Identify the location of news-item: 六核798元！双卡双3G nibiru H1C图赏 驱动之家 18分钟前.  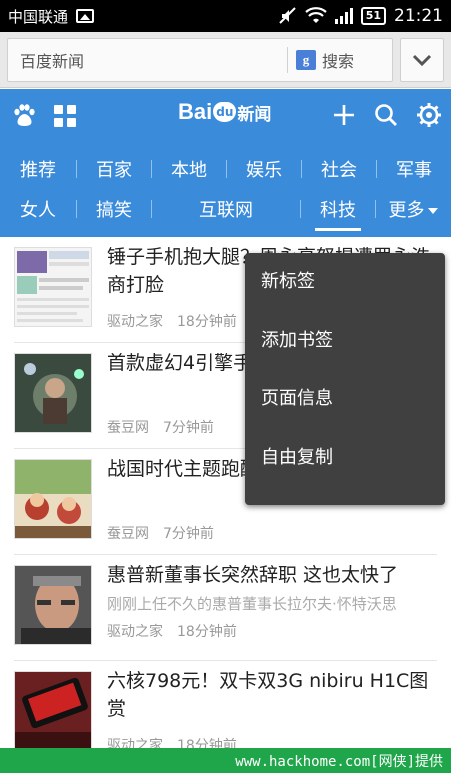
(225, 704).